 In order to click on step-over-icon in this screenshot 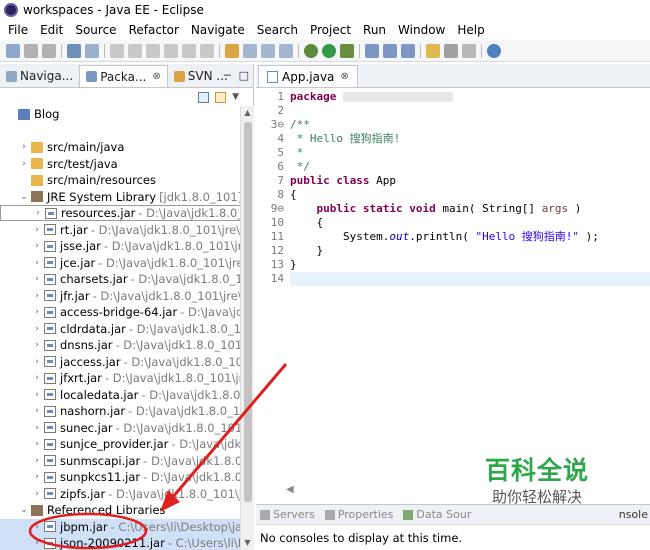, I will do `click(189, 50)`.